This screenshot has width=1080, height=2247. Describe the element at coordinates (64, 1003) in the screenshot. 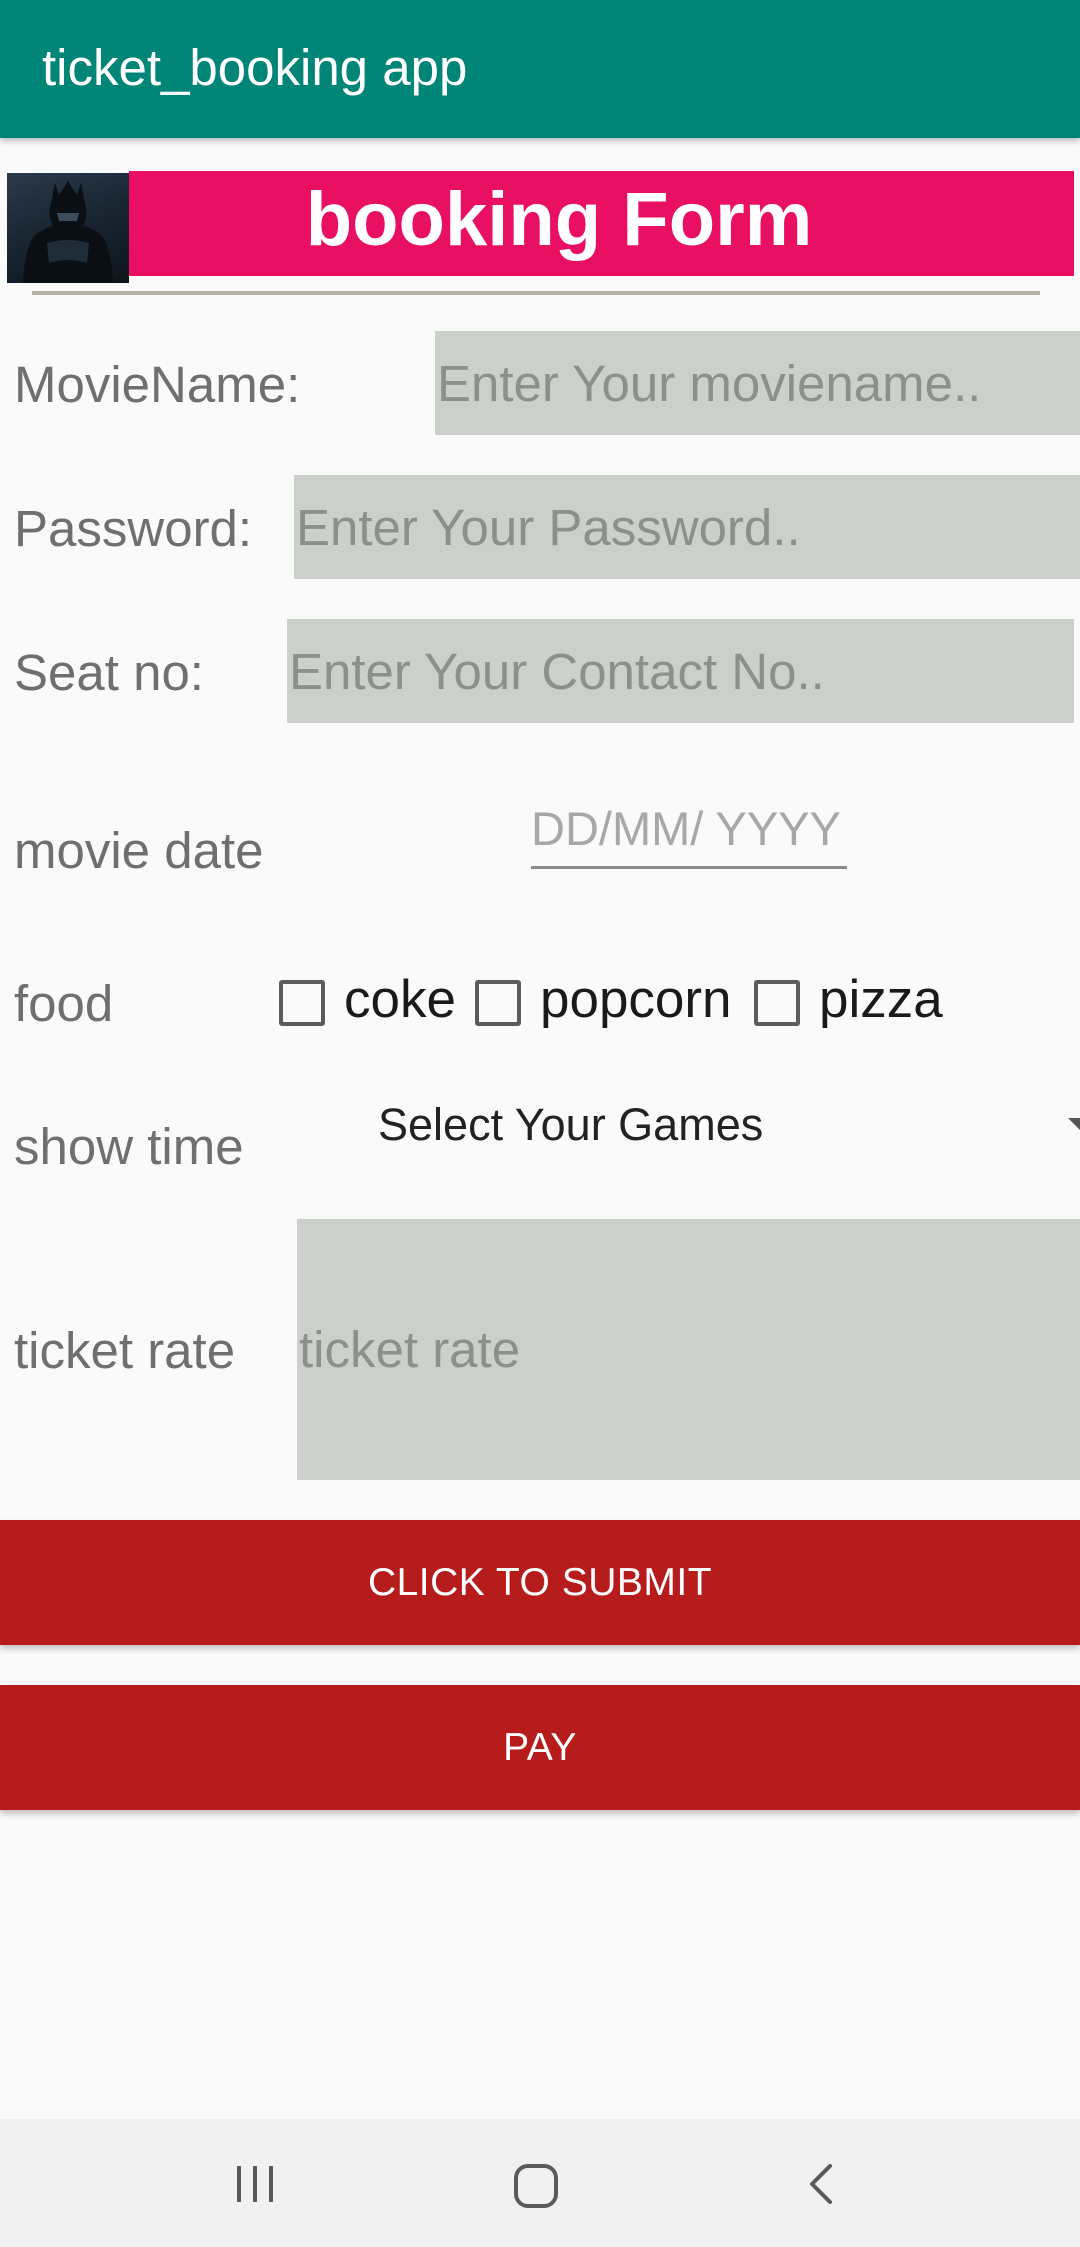

I see `food-label: food` at that location.